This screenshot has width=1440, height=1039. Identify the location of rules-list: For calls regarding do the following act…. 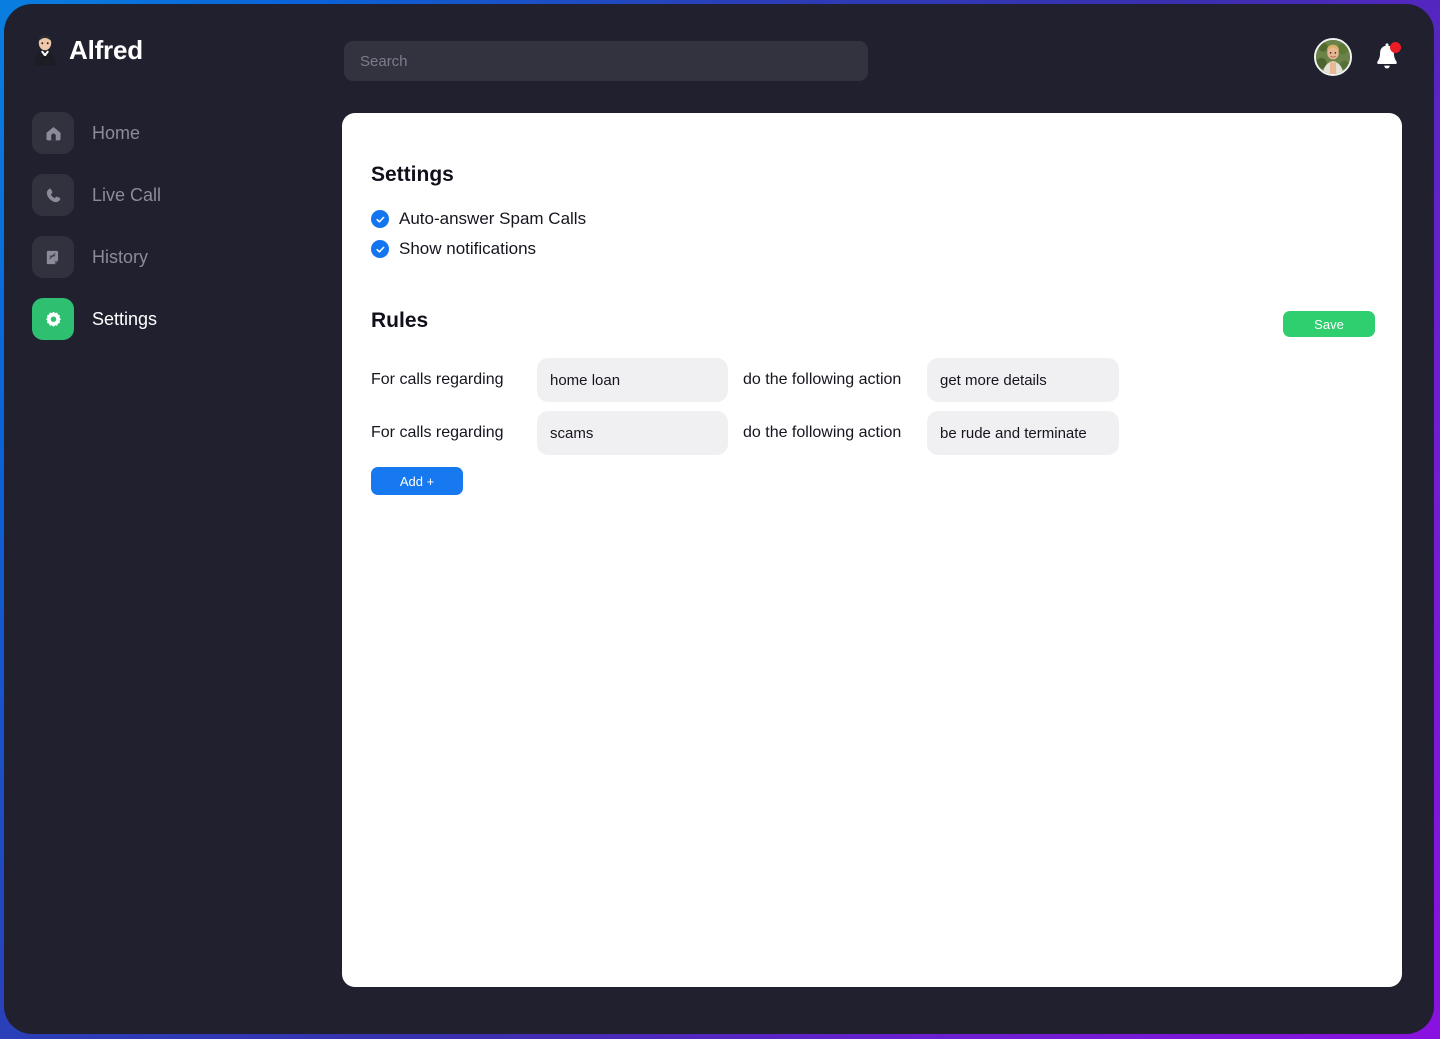
(876, 426).